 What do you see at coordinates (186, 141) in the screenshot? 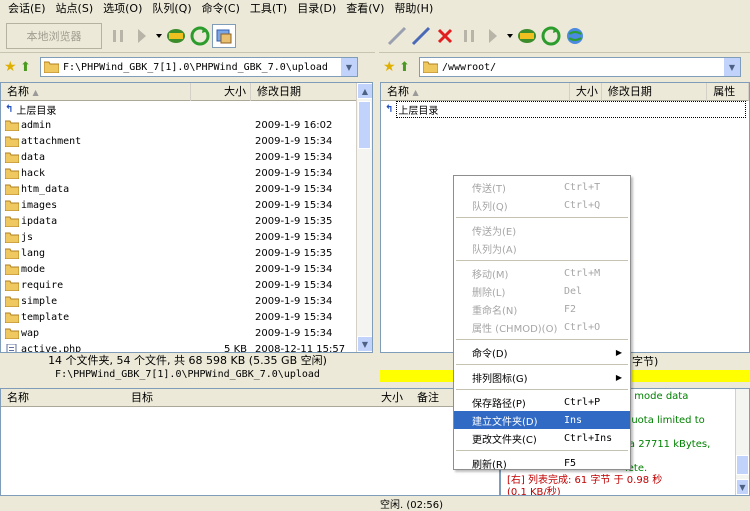
I see `file-row: attachment 2009-1-9 15:34` at bounding box center [186, 141].